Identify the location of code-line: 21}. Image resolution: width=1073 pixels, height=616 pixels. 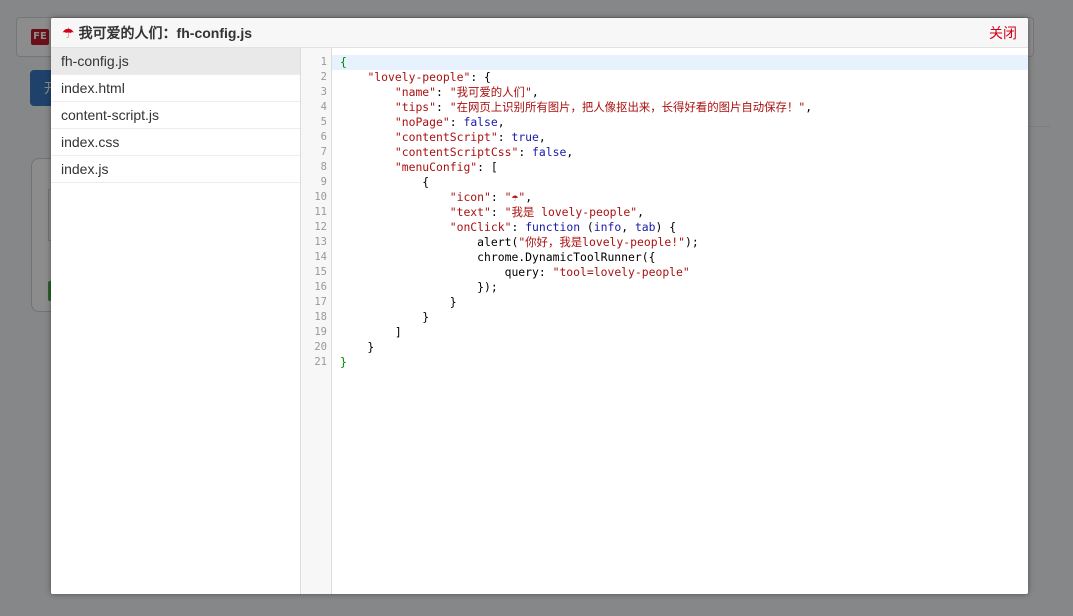
(671, 362).